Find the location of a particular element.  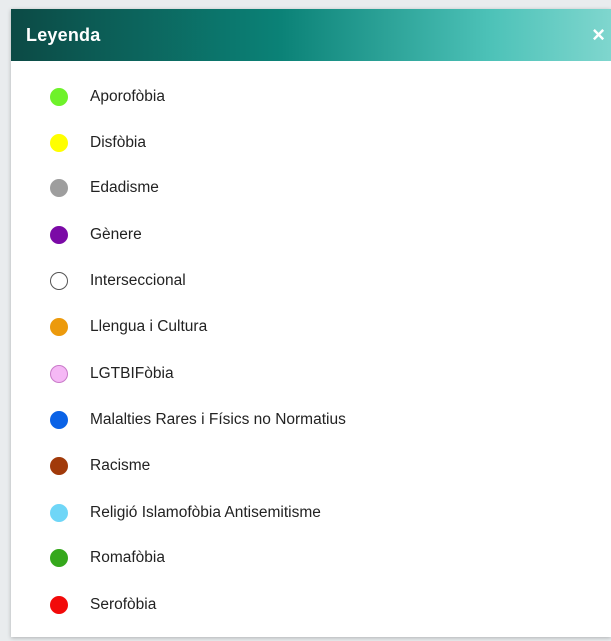

legend-item-genere: Gènere is located at coordinates (76, 235).